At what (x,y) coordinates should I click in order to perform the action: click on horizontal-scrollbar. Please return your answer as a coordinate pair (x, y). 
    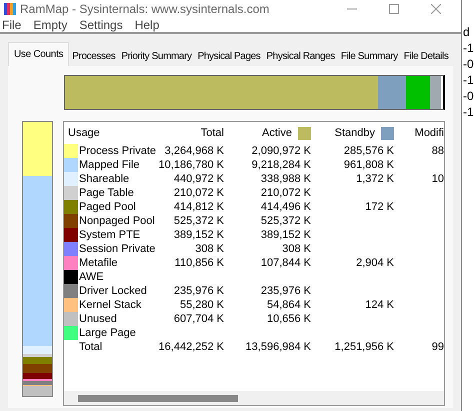
    Looking at the image, I should click on (254, 398).